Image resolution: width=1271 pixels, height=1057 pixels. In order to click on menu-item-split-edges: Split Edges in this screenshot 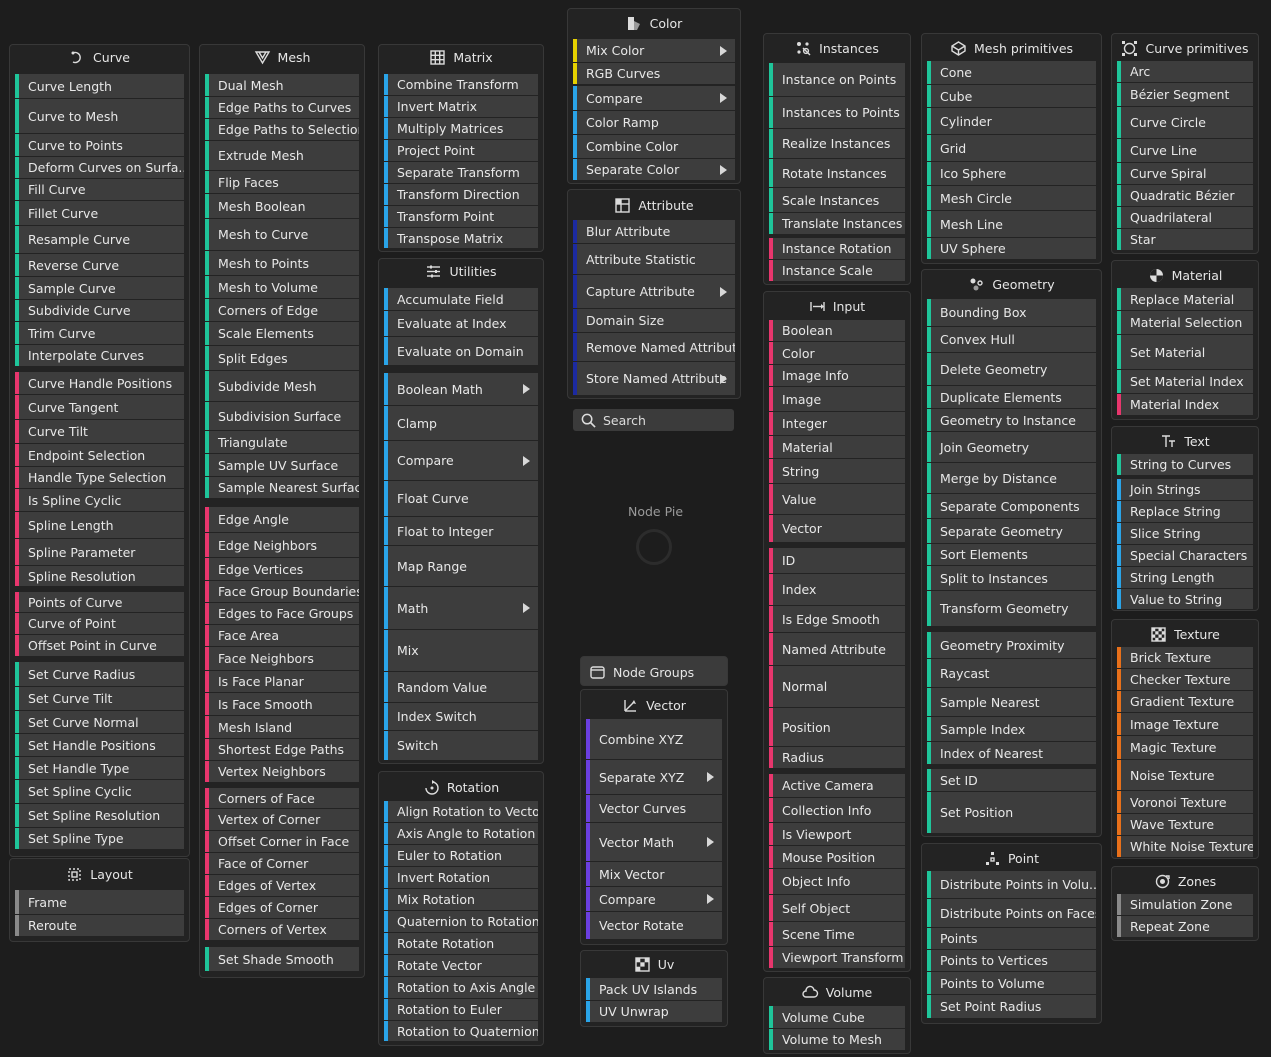, I will do `click(282, 358)`.